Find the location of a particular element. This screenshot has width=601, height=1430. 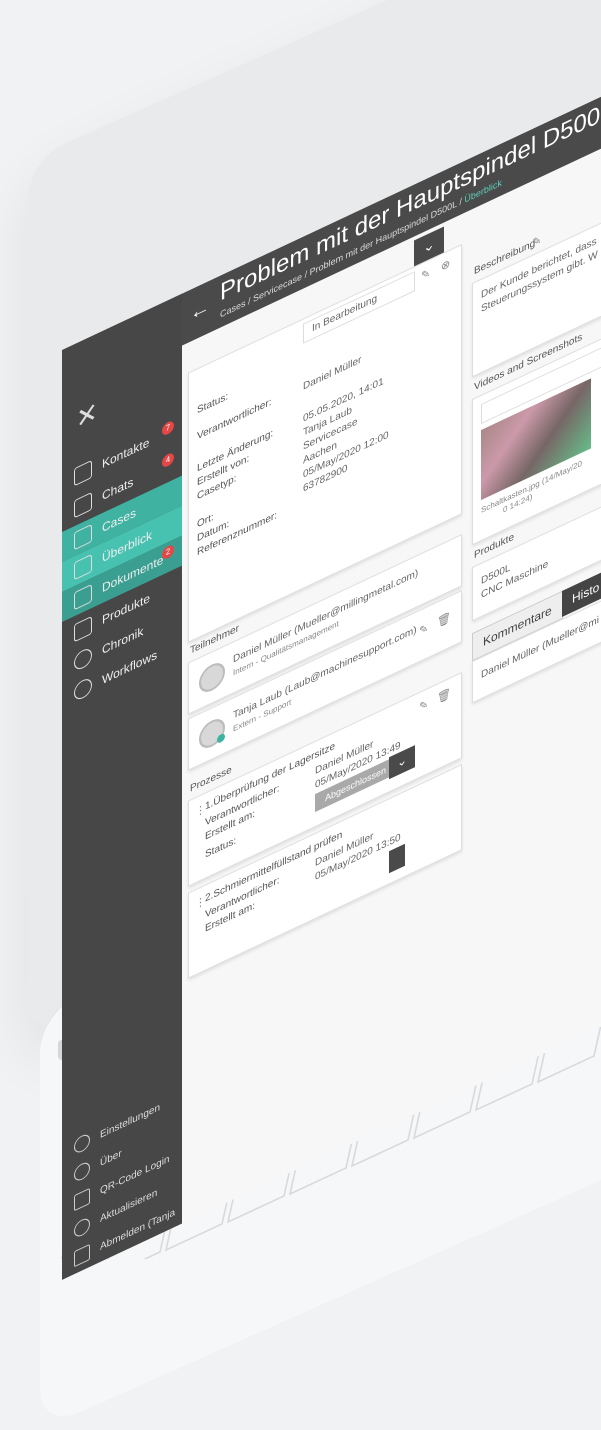

refresh-icon is located at coordinates (82, 1227).